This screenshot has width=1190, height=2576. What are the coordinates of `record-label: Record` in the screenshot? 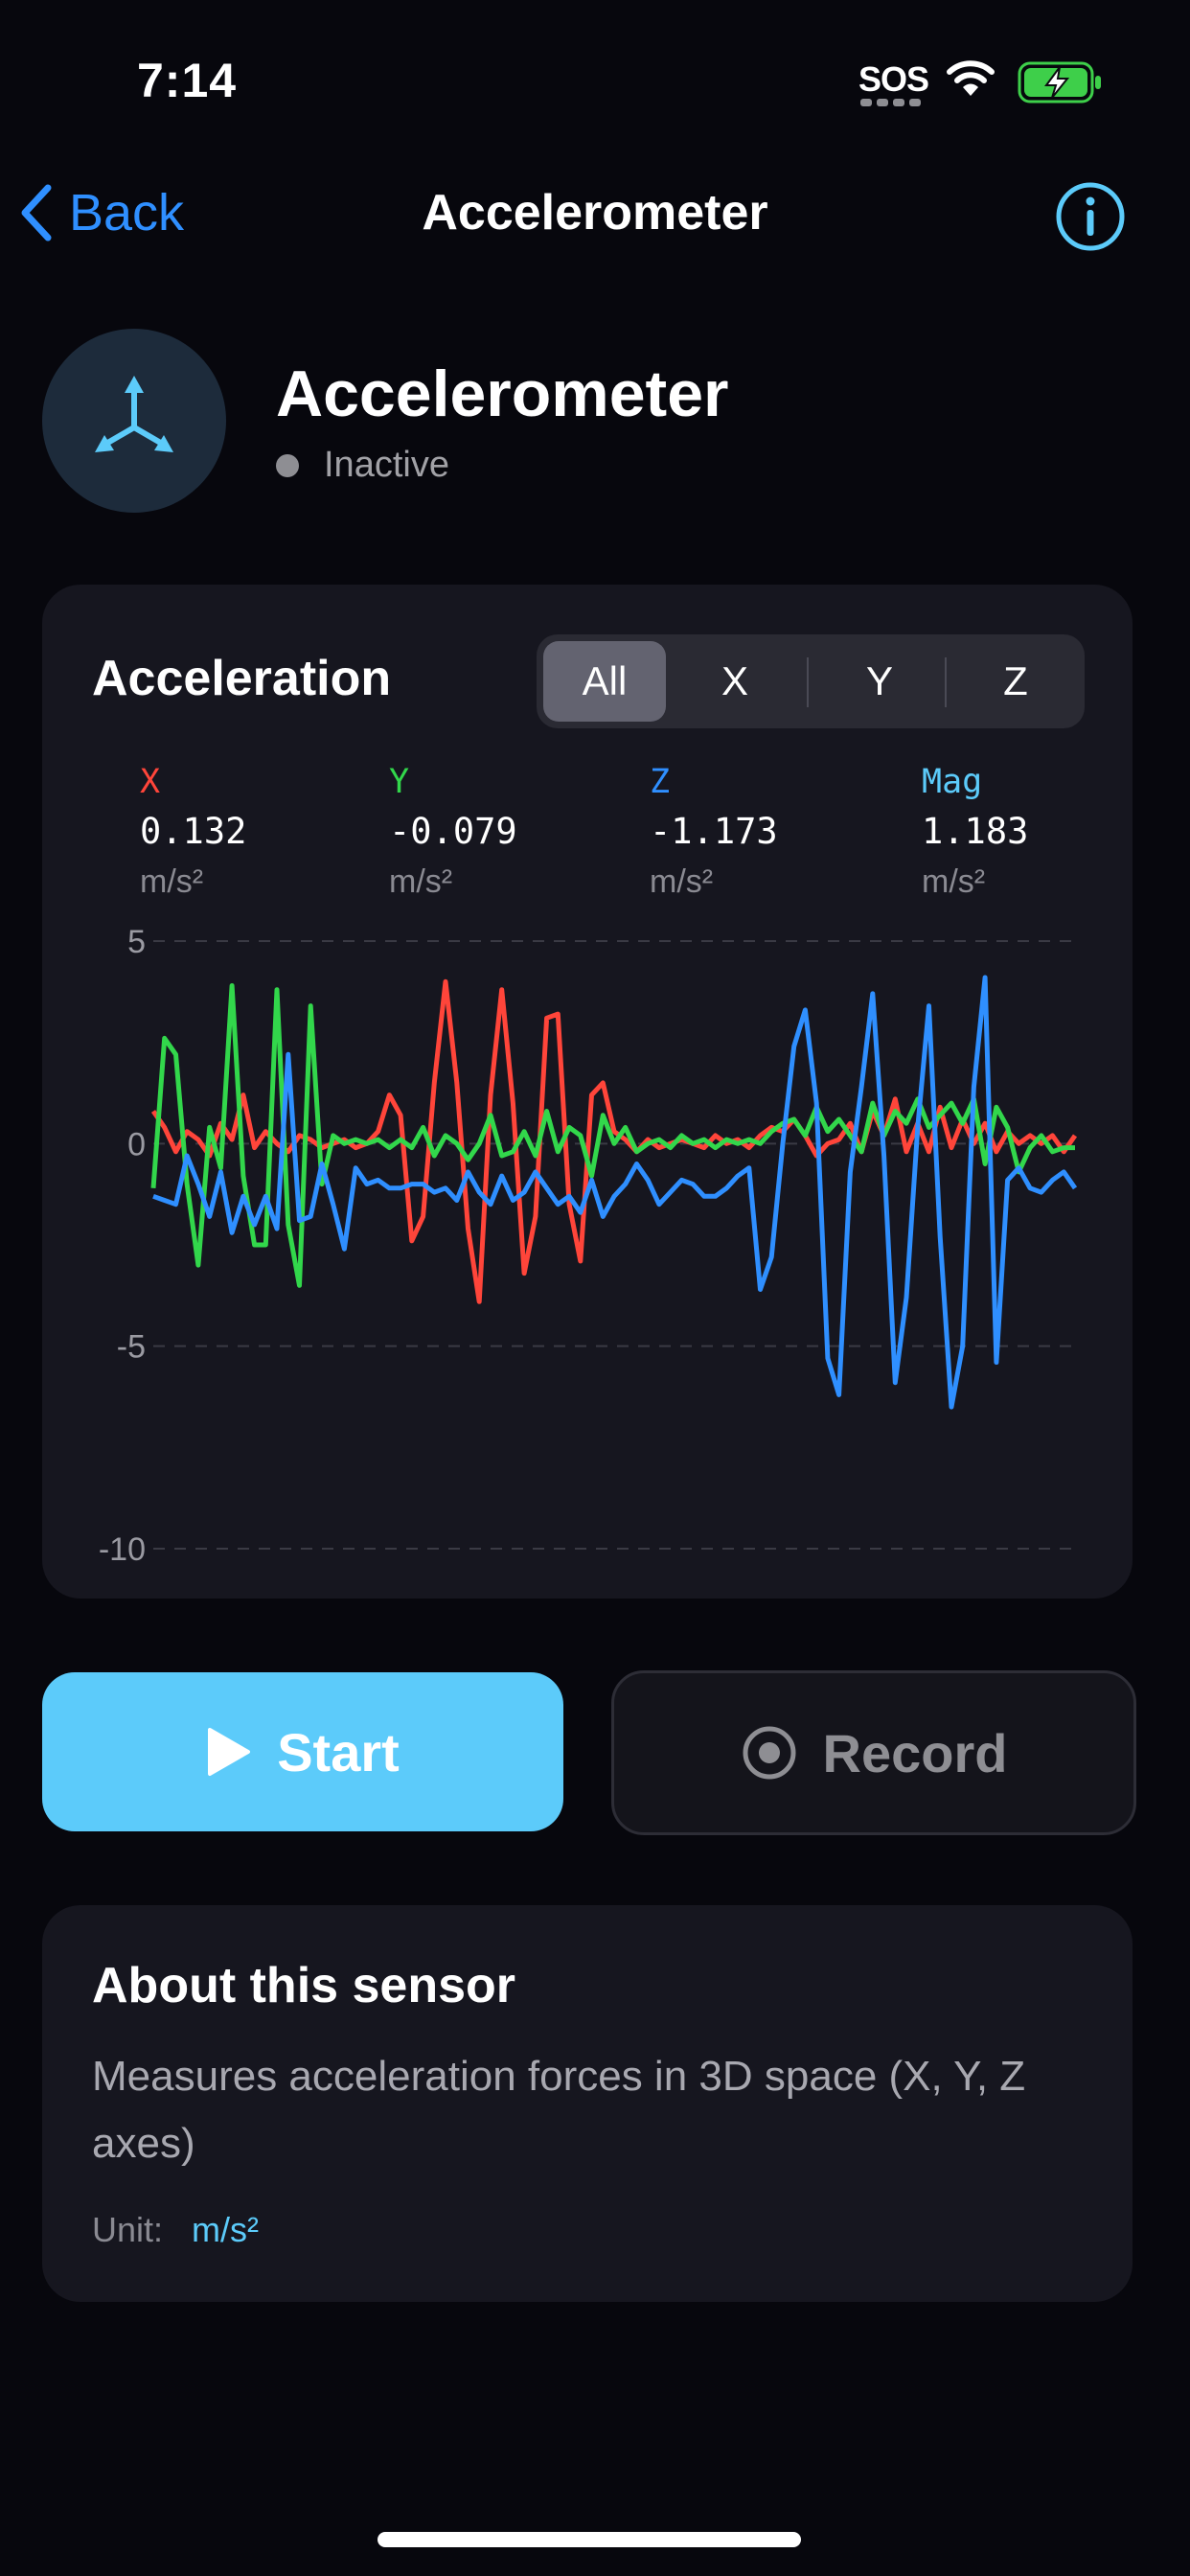 It's located at (915, 1752).